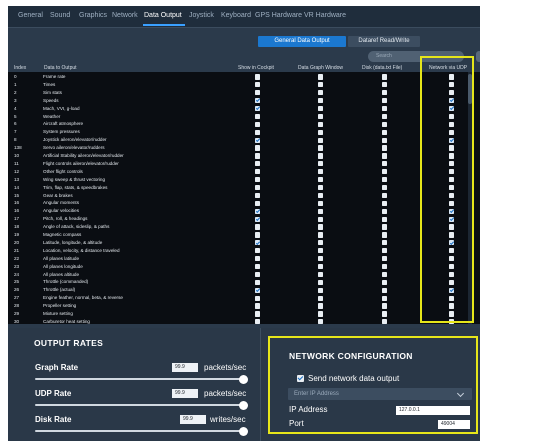 The height and width of the screenshot is (447, 550). I want to click on tab-joystick: Joystick, so click(201, 15).